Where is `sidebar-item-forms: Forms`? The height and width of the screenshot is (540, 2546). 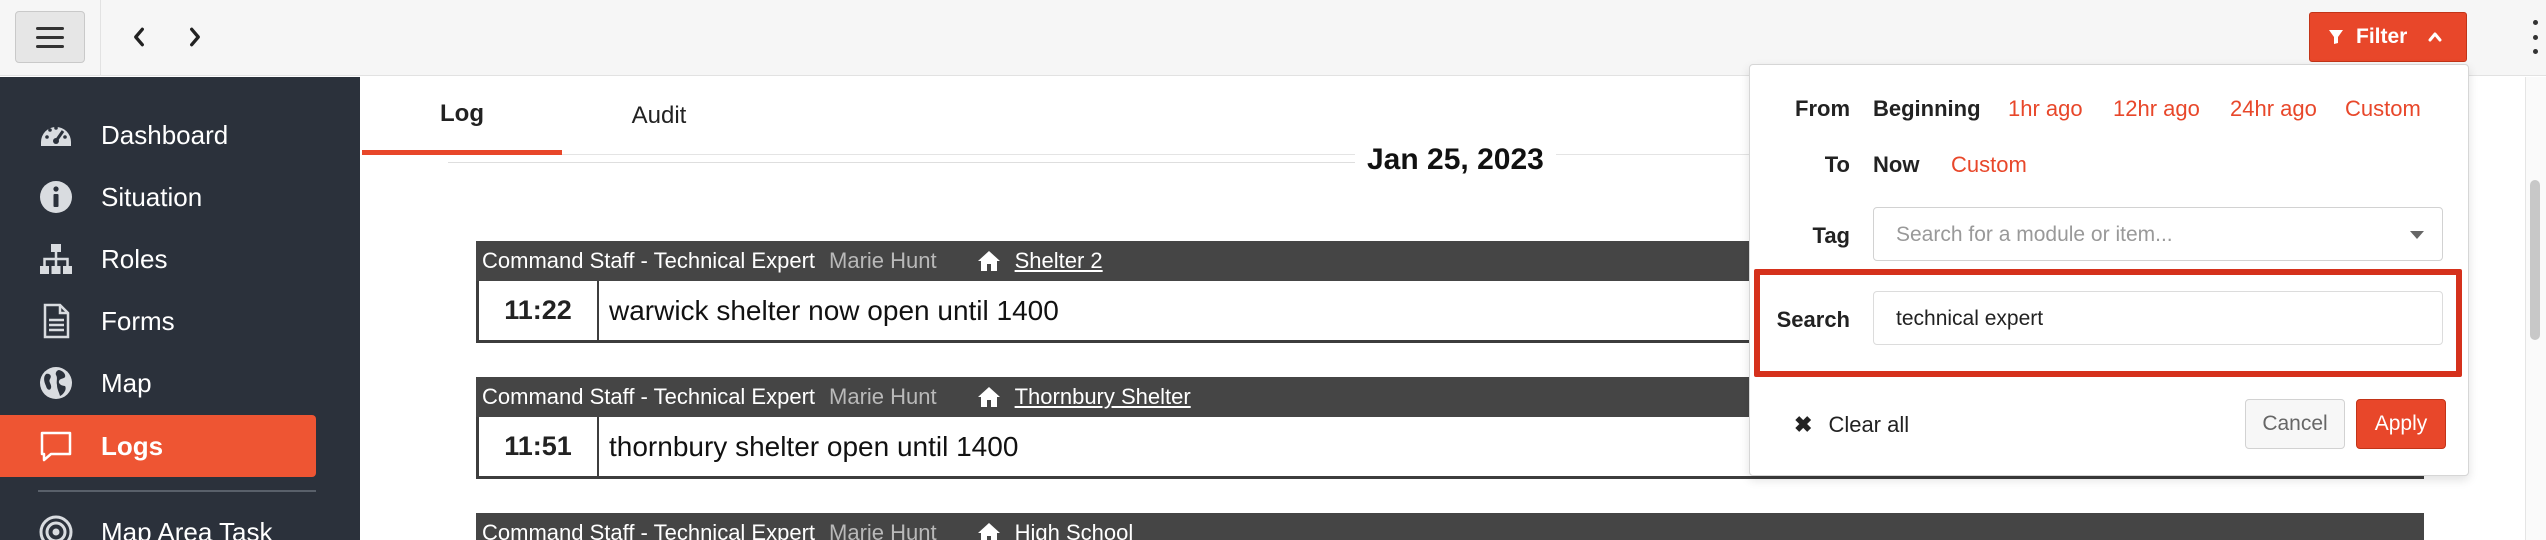 sidebar-item-forms: Forms is located at coordinates (180, 321).